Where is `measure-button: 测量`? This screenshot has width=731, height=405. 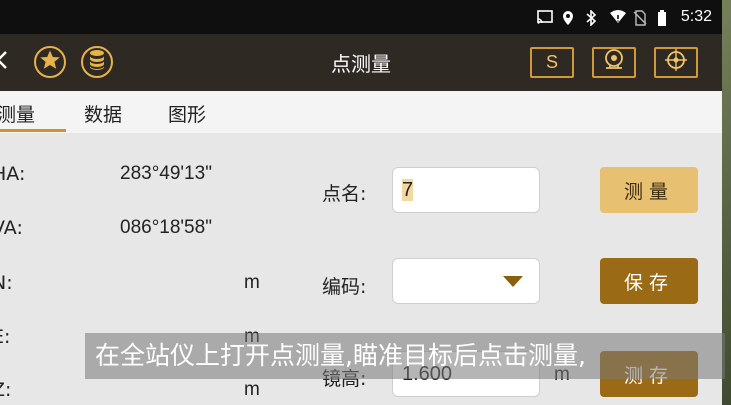
measure-button: 测量 is located at coordinates (649, 190).